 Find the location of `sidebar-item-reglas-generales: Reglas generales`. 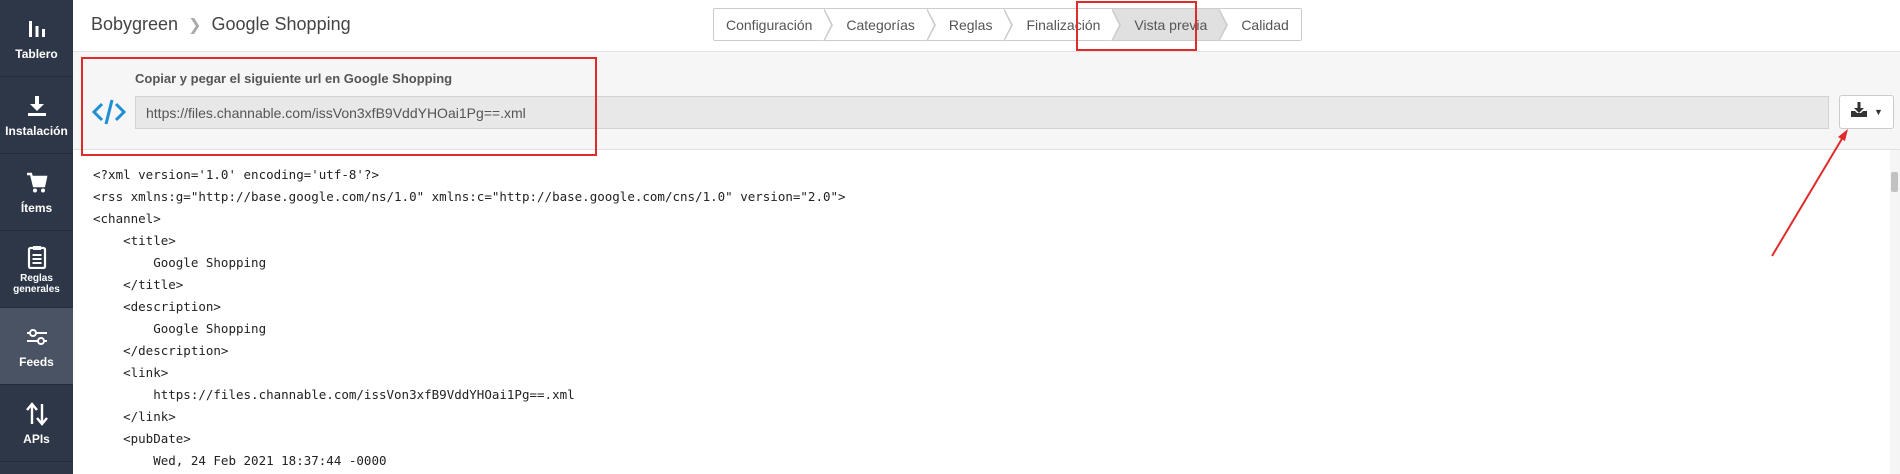

sidebar-item-reglas-generales: Reglas generales is located at coordinates (36, 269).